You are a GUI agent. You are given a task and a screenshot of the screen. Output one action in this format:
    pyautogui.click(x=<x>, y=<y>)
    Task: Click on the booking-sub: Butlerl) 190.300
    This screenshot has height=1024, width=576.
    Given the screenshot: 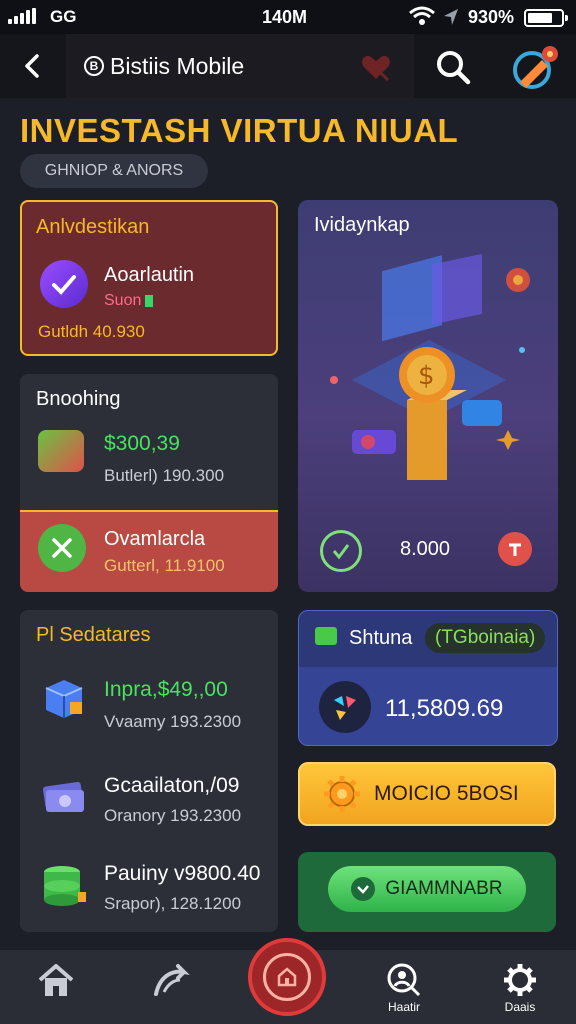 What is the action you would take?
    pyautogui.click(x=164, y=475)
    